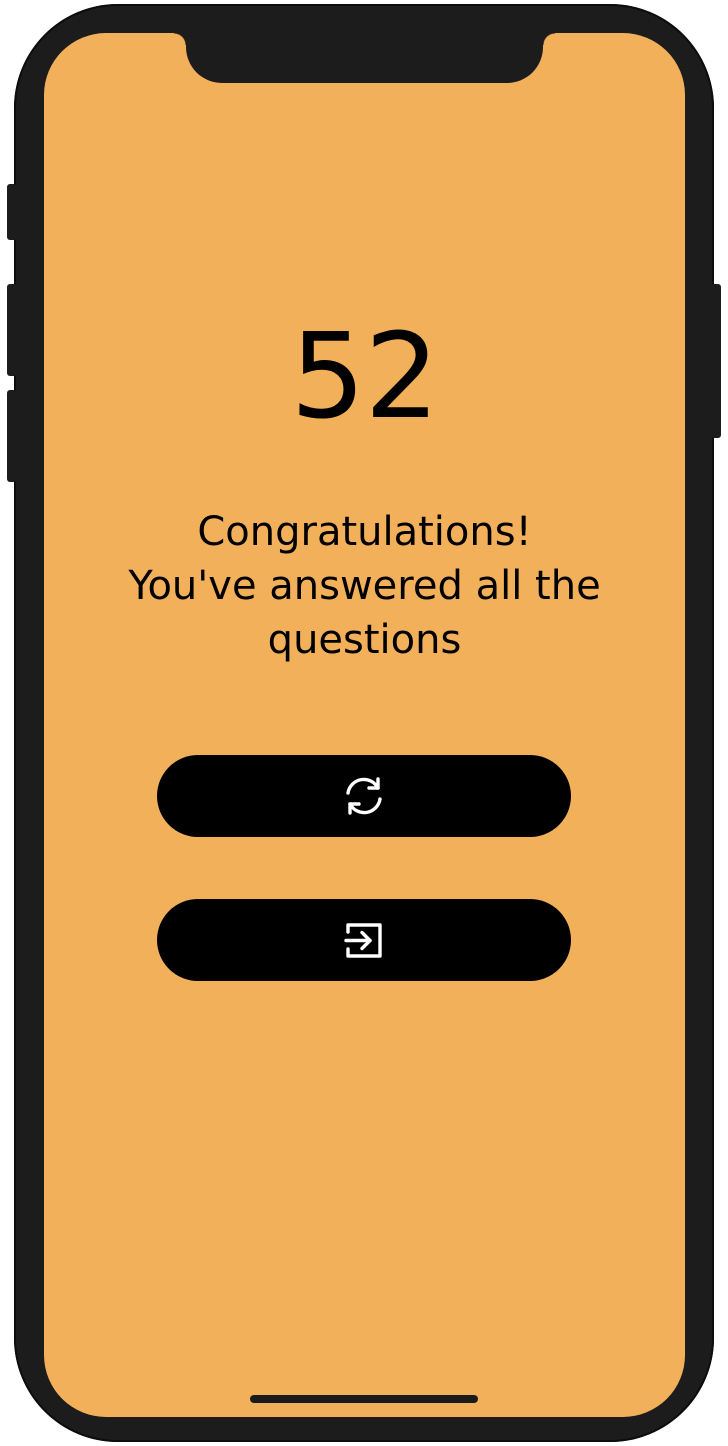 Image resolution: width=728 pixels, height=1446 pixels. I want to click on restart-button, so click(364, 796).